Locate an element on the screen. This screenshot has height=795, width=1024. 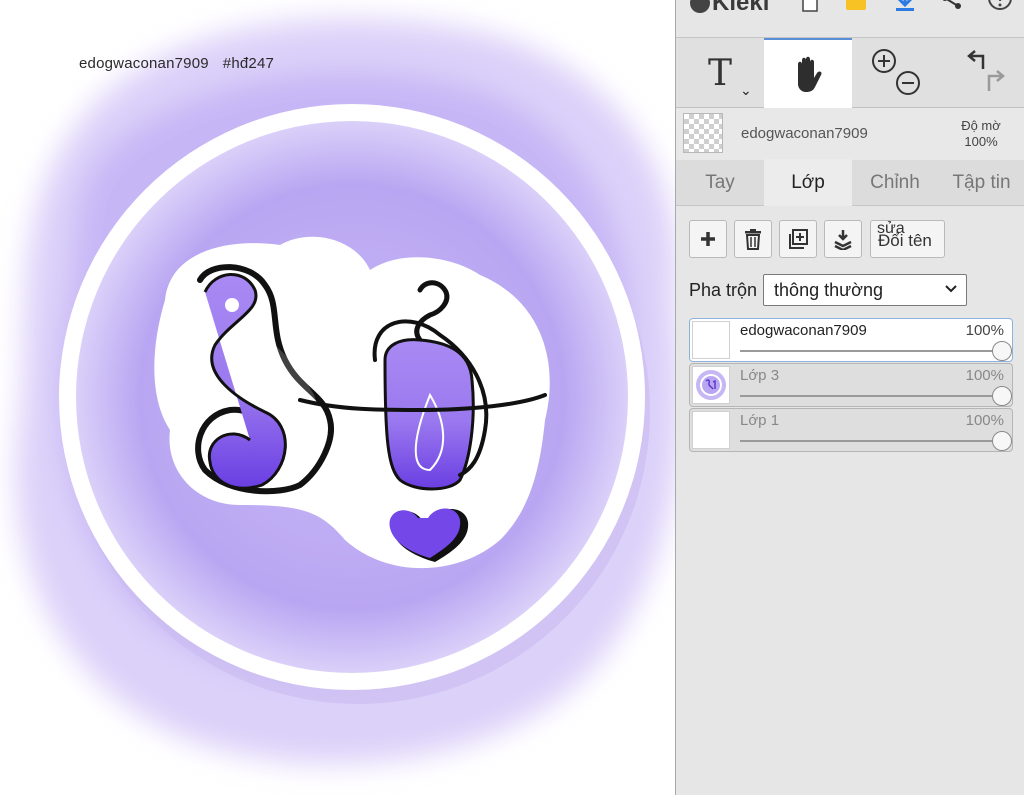
current-layer-info: edogwaconan7909 Độ mờ 100% is located at coordinates (850, 134).